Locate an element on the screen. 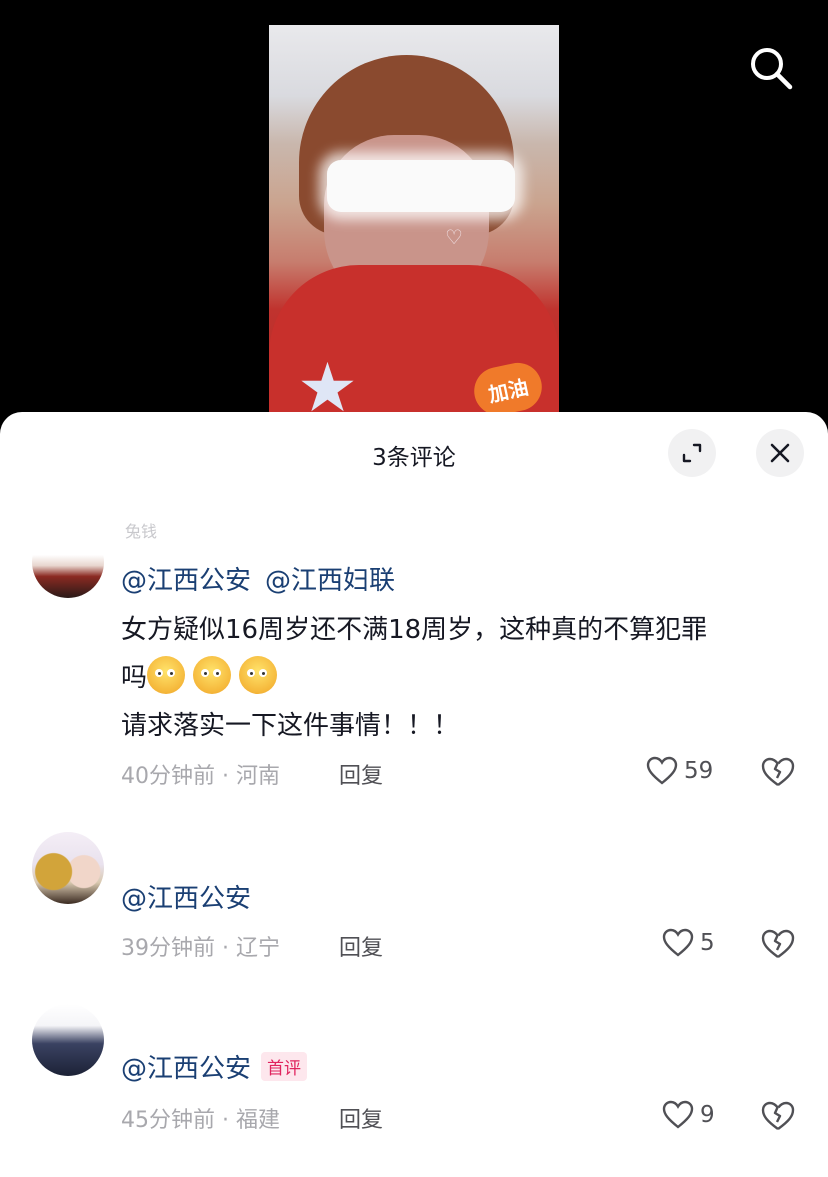 This screenshot has height=1177, width=828. comment-text-line: 吗 is located at coordinates (461, 678).